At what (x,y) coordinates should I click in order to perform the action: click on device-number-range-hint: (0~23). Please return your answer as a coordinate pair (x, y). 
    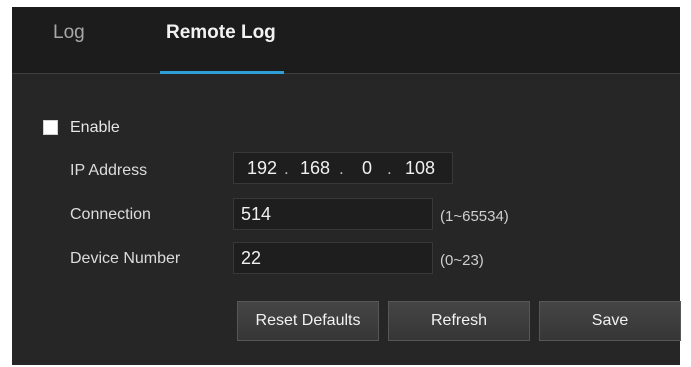
    Looking at the image, I should click on (462, 260).